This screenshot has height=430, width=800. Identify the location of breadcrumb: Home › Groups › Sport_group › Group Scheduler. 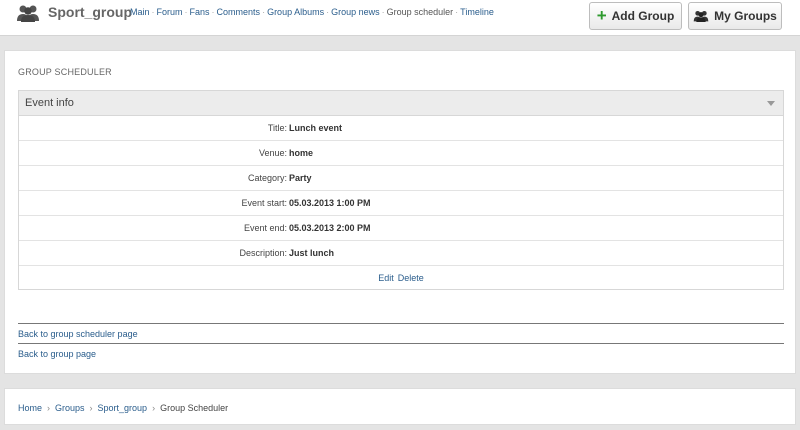
(123, 408).